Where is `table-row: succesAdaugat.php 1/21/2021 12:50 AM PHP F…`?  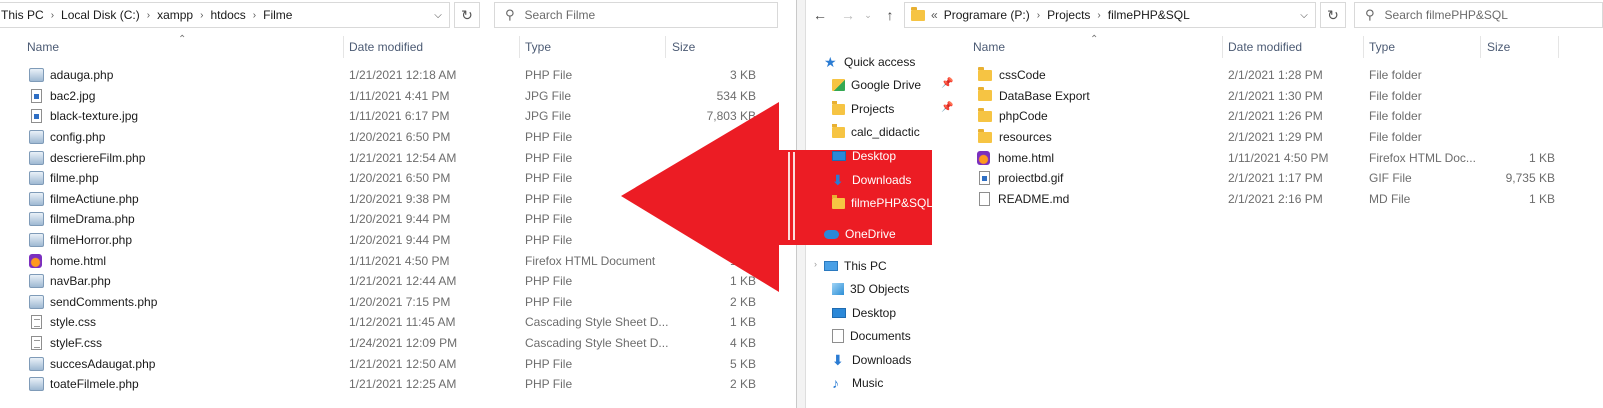
table-row: succesAdaugat.php 1/21/2021 12:50 AM PHP F… is located at coordinates (398, 363).